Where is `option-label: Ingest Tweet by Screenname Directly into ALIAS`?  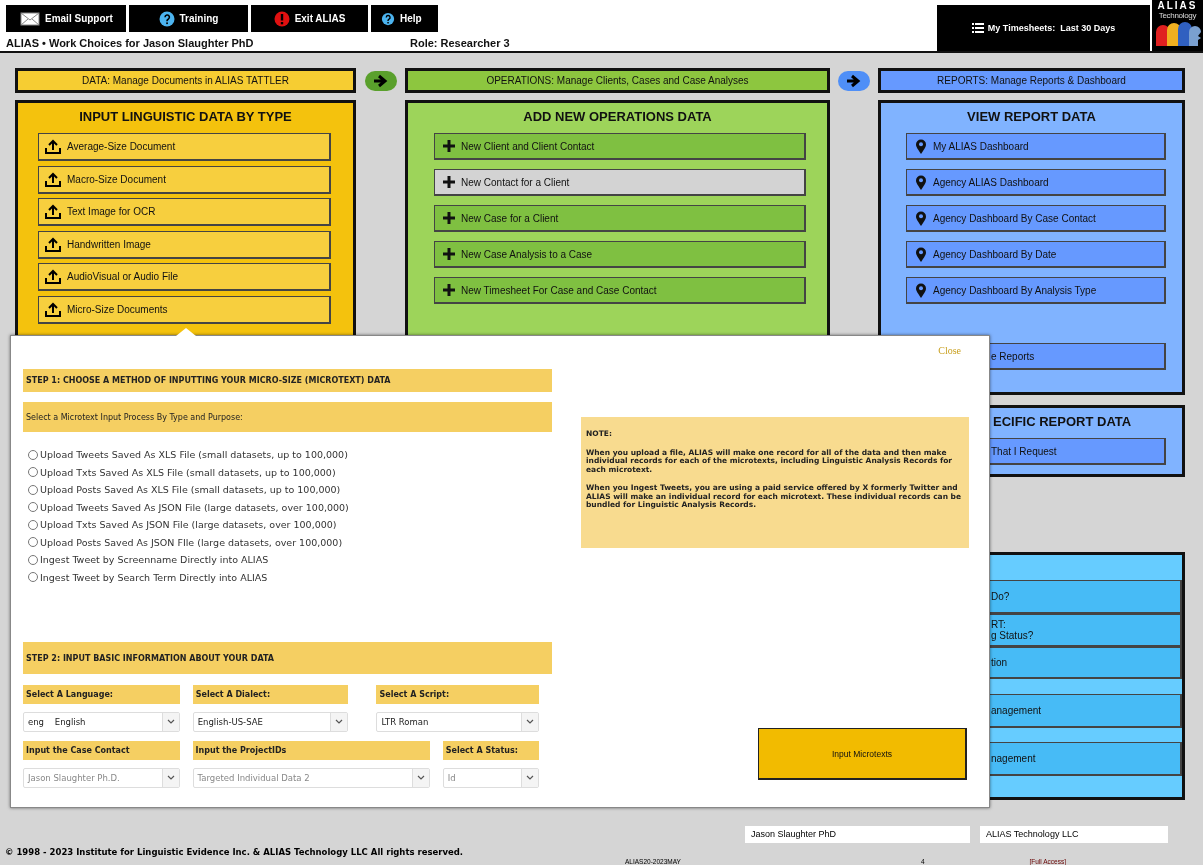 option-label: Ingest Tweet by Screenname Directly into ALIAS is located at coordinates (154, 560).